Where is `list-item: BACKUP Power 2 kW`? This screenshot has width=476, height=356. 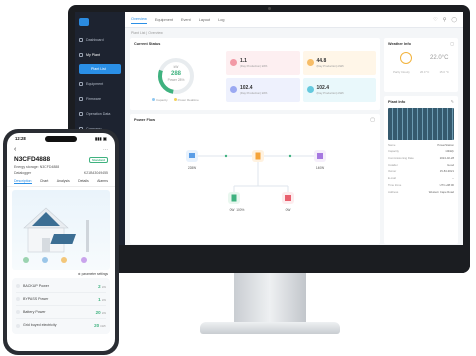 list-item: BACKUP Power 2 kW is located at coordinates (61, 286).